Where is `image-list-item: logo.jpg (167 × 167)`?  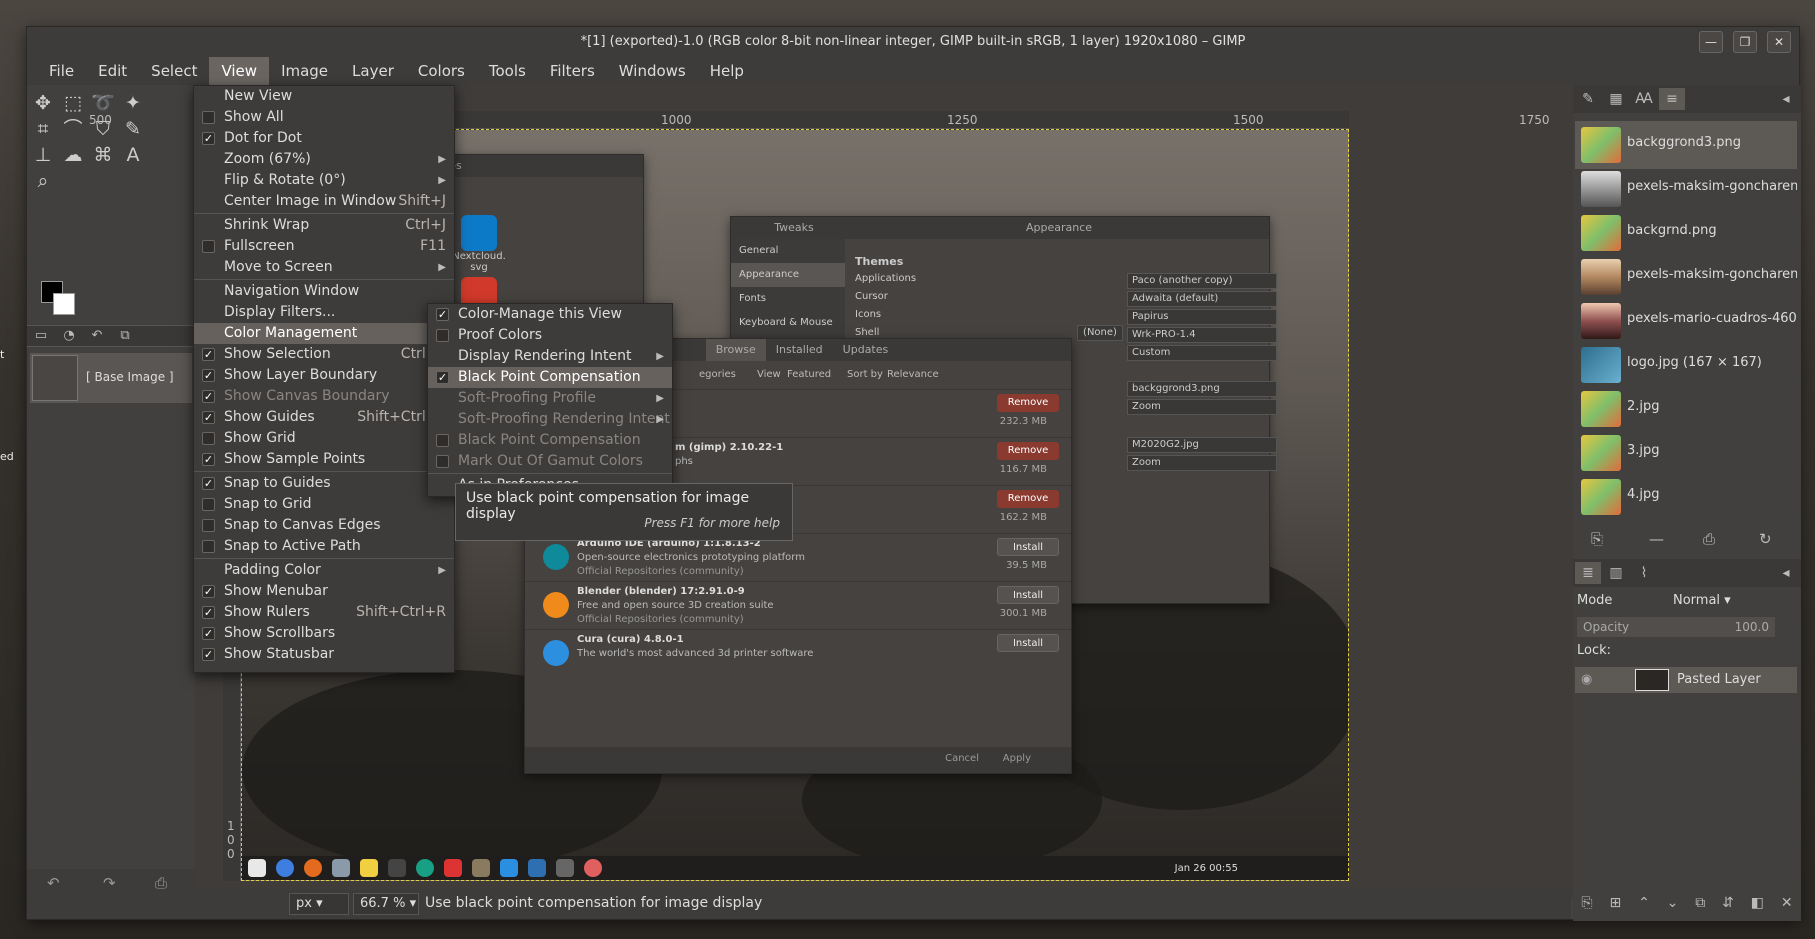
image-list-item: logo.jpg (167 × 167) is located at coordinates (1686, 365).